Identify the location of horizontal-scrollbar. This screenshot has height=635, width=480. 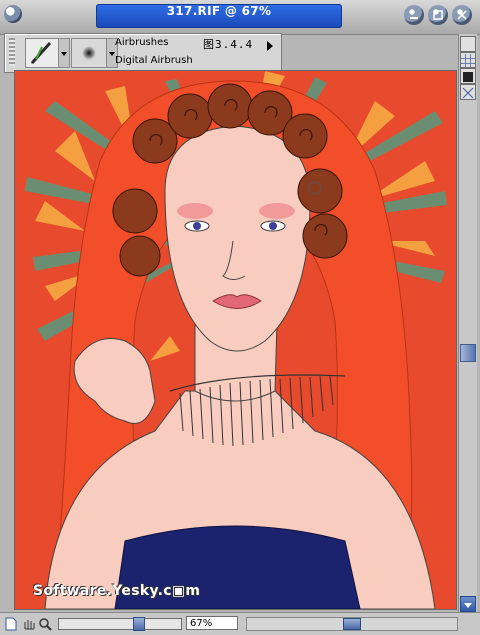
(352, 624).